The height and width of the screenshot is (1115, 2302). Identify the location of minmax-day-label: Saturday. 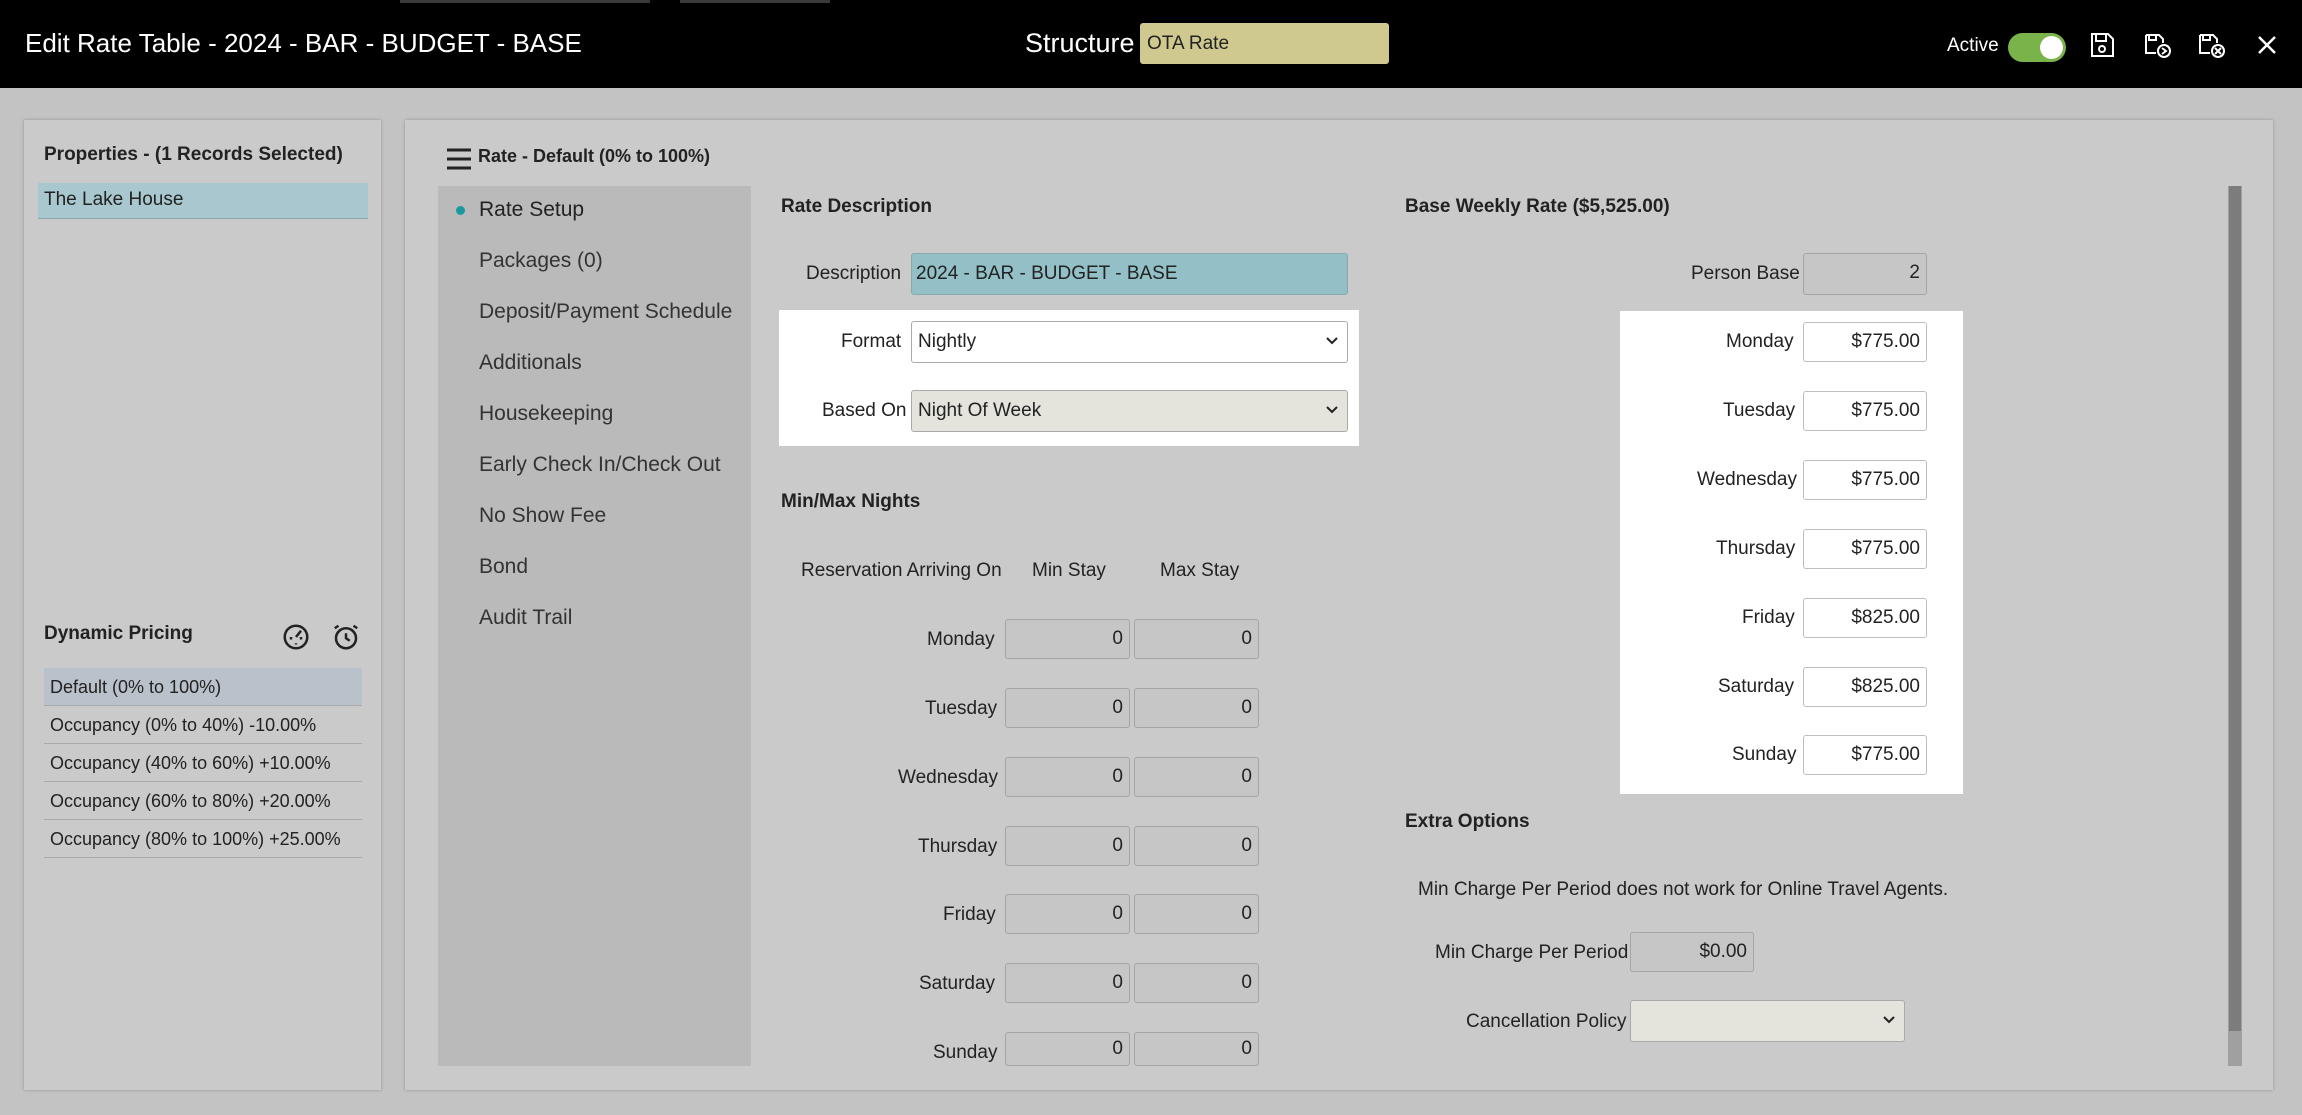
(957, 983).